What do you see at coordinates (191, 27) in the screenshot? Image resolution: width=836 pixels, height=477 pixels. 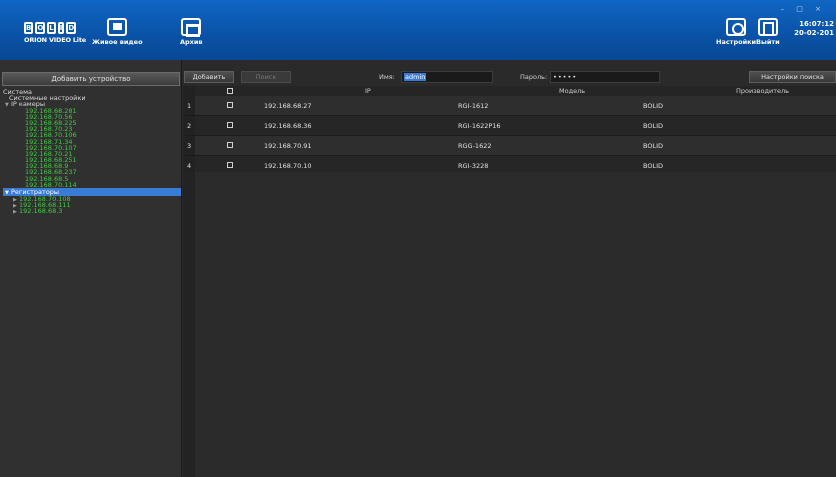 I see `folder-icon` at bounding box center [191, 27].